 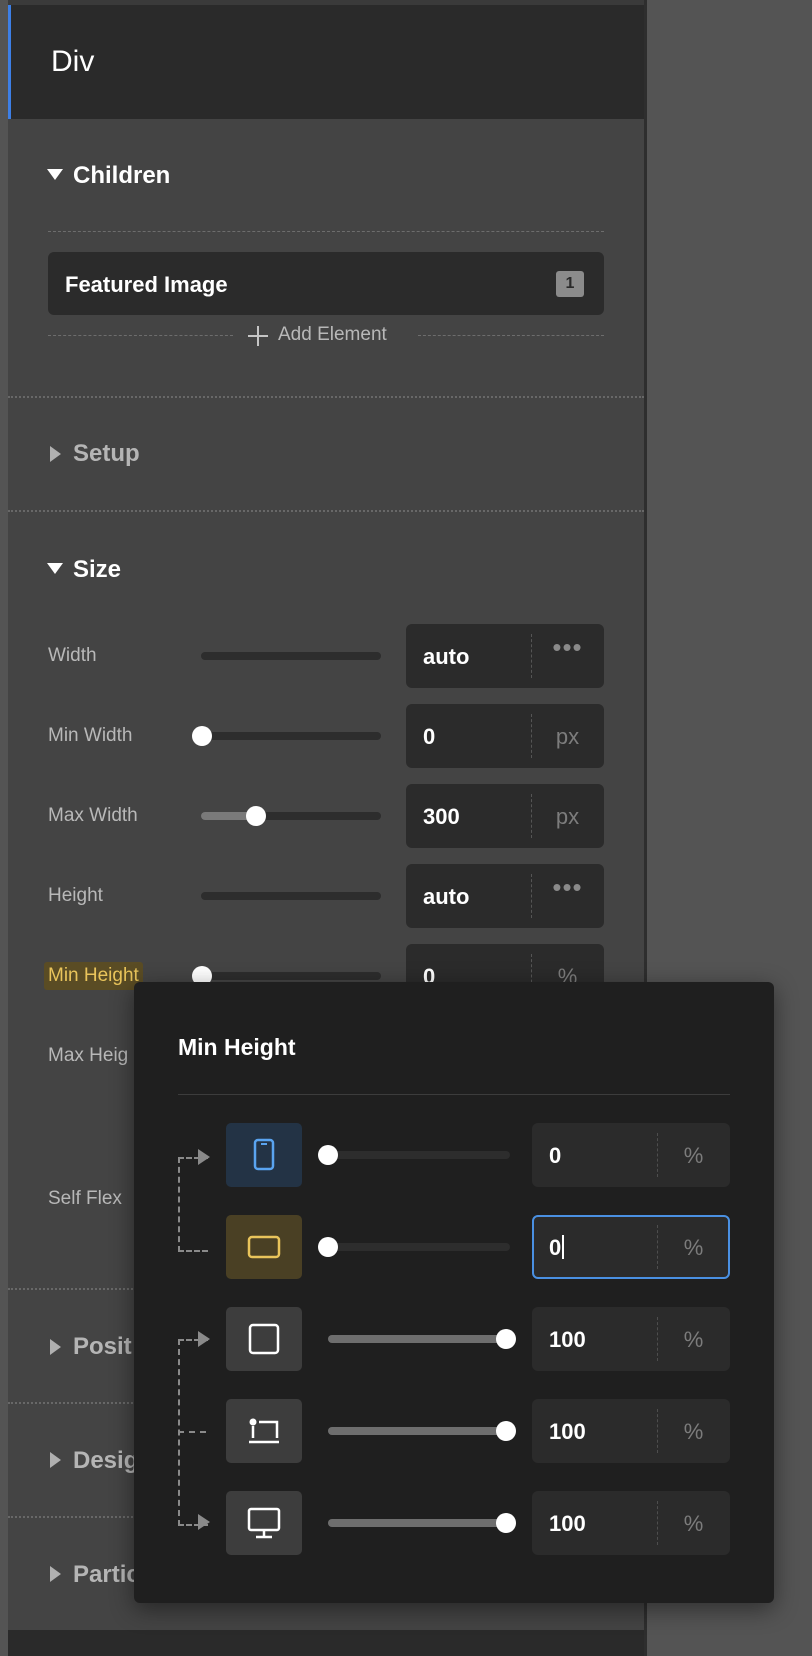 What do you see at coordinates (291, 656) in the screenshot?
I see `width-slider` at bounding box center [291, 656].